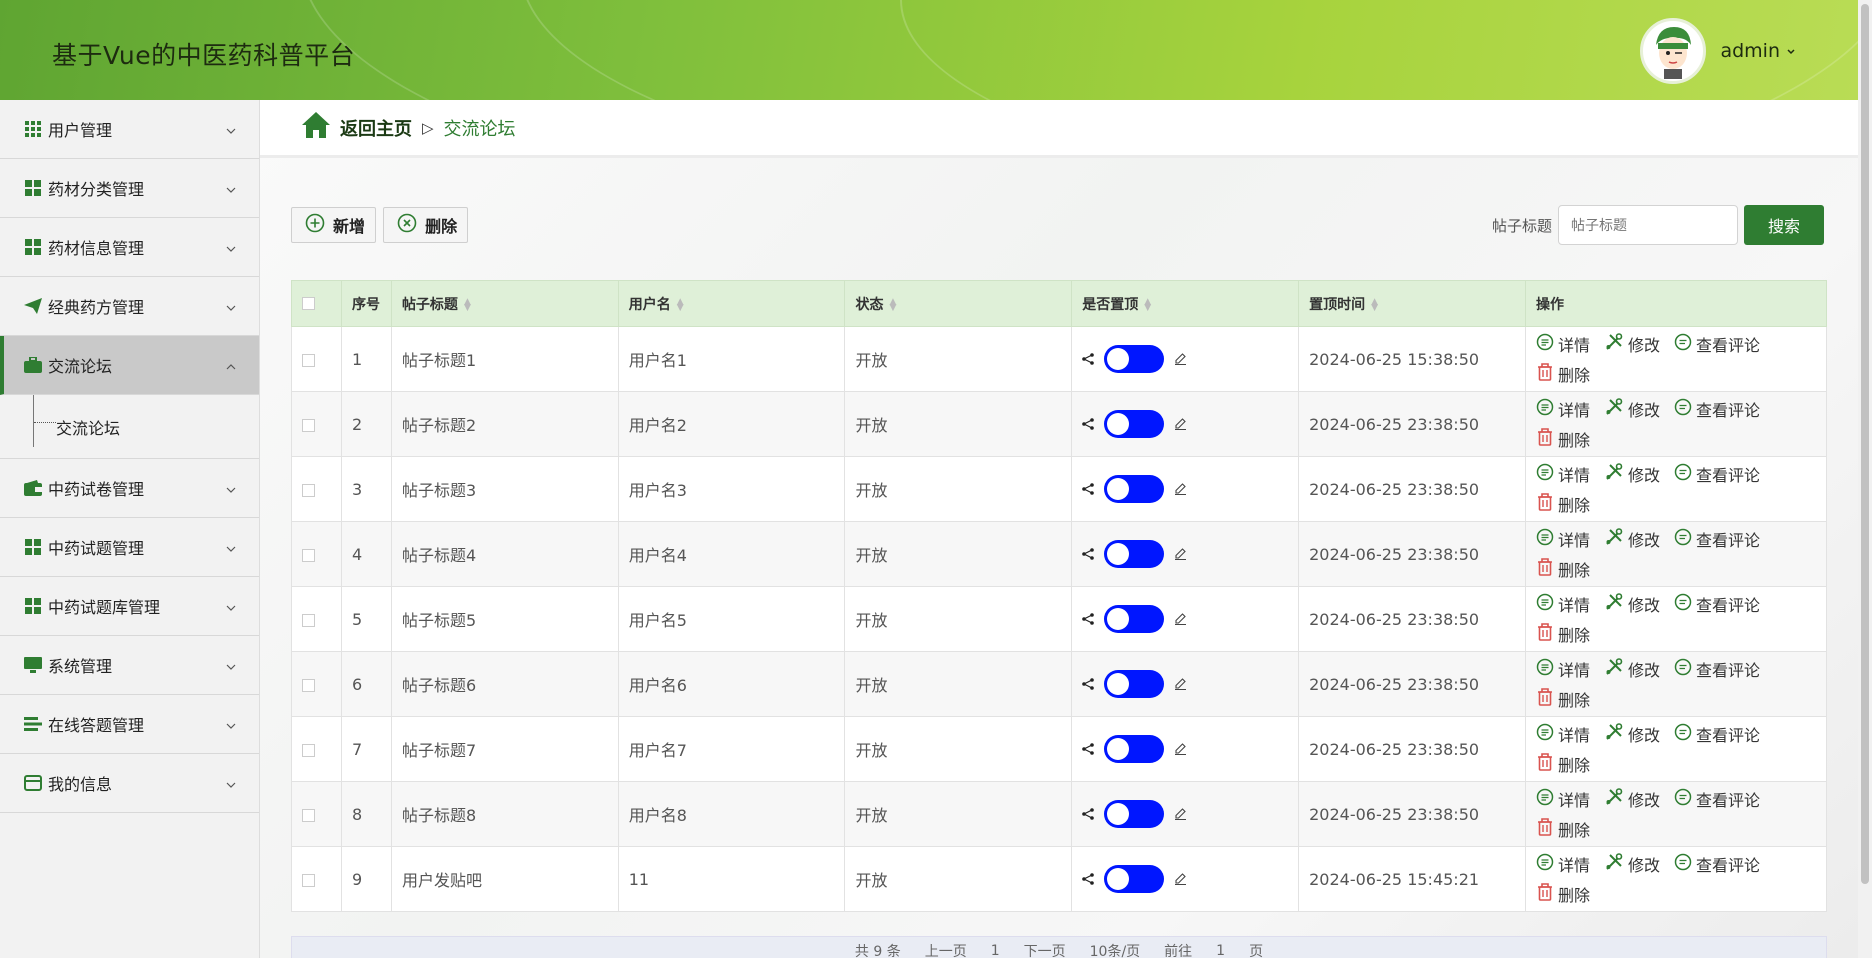  I want to click on sidebar-subitem-forum: 交流论坛, so click(129, 427).